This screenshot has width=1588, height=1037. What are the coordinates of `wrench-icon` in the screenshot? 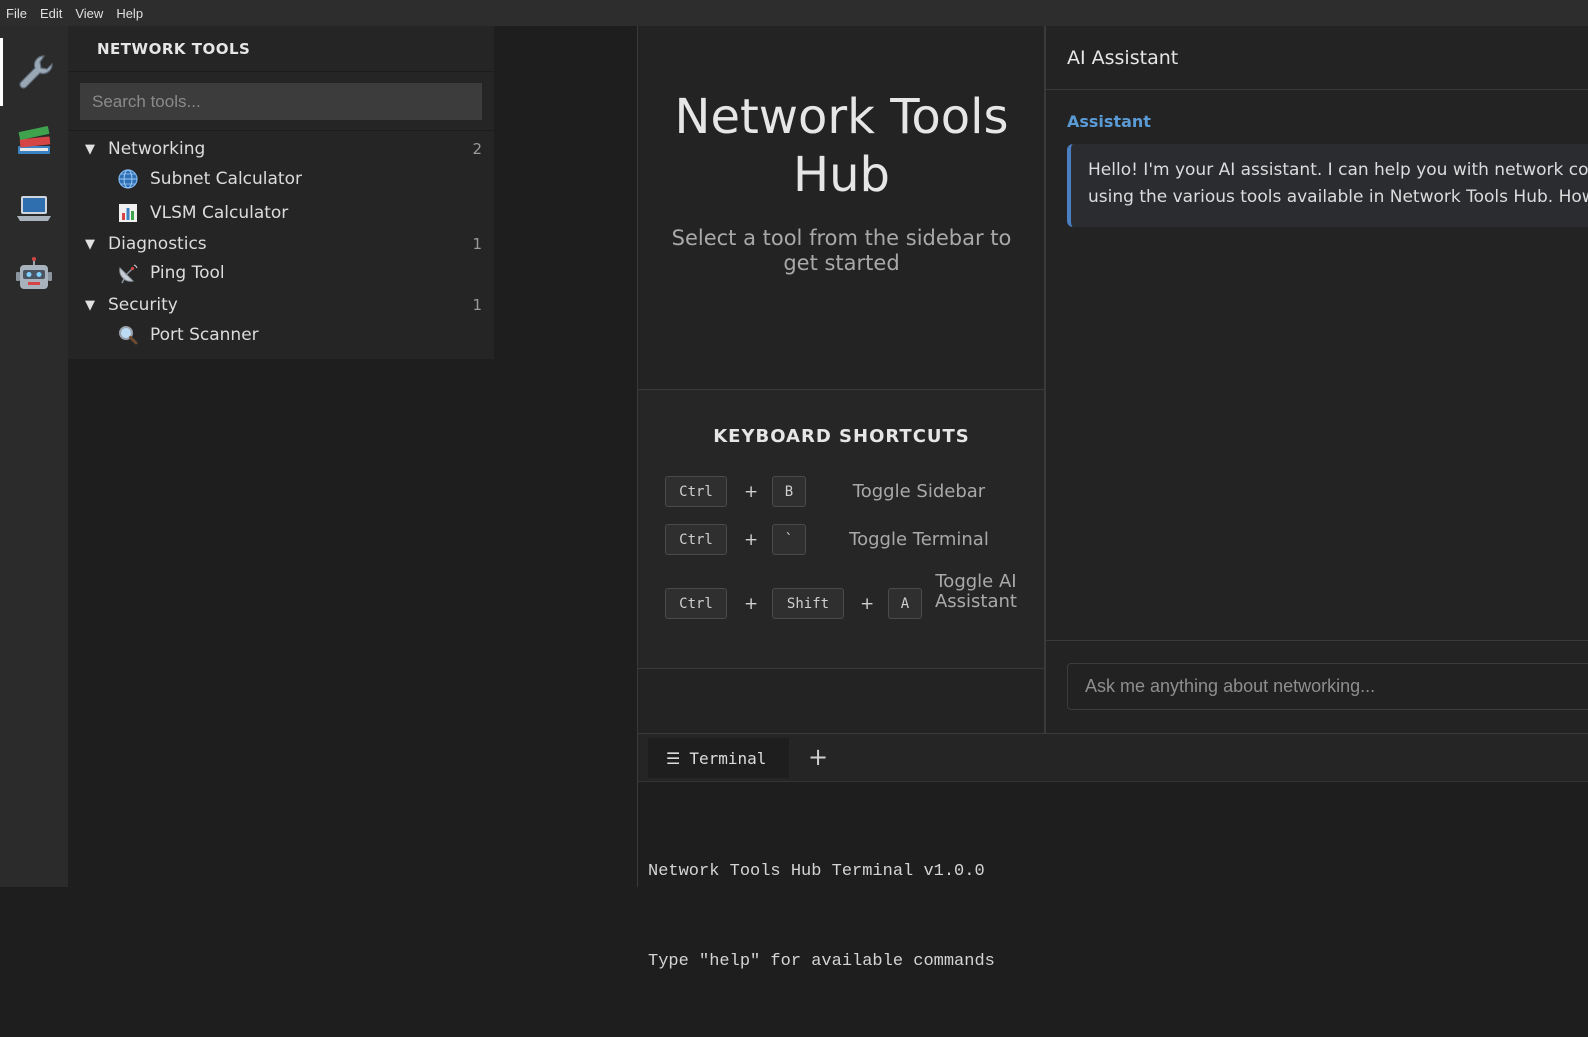 It's located at (36, 72).